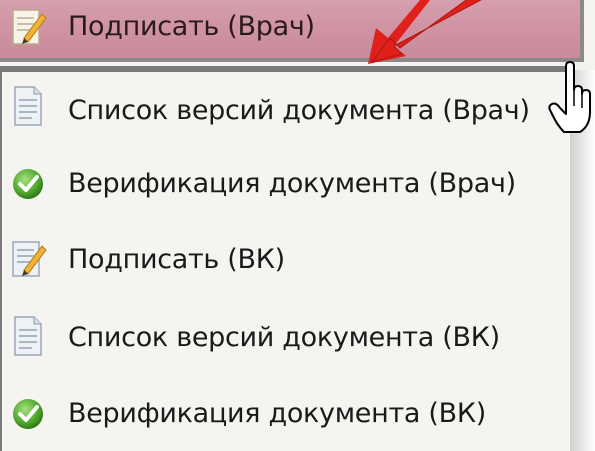  Describe the element at coordinates (277, 413) in the screenshot. I see `menu-item-label: Верификация документа (ВК)` at that location.